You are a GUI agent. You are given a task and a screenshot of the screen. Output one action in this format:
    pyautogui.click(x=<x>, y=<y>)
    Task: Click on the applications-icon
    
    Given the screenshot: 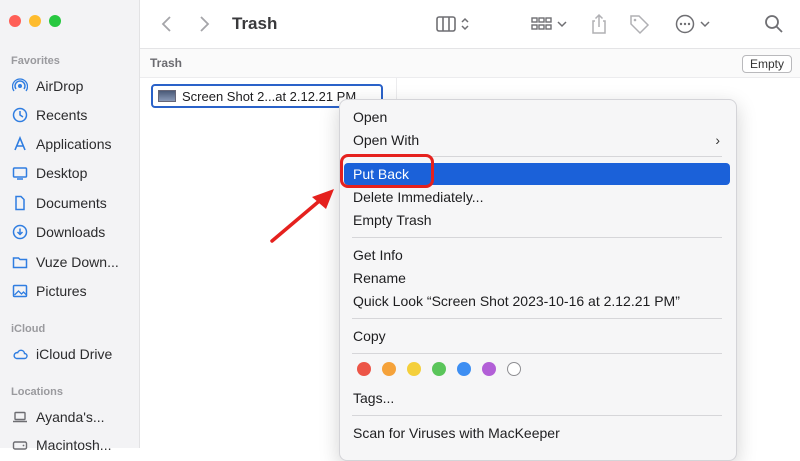 What is the action you would take?
    pyautogui.click(x=20, y=144)
    